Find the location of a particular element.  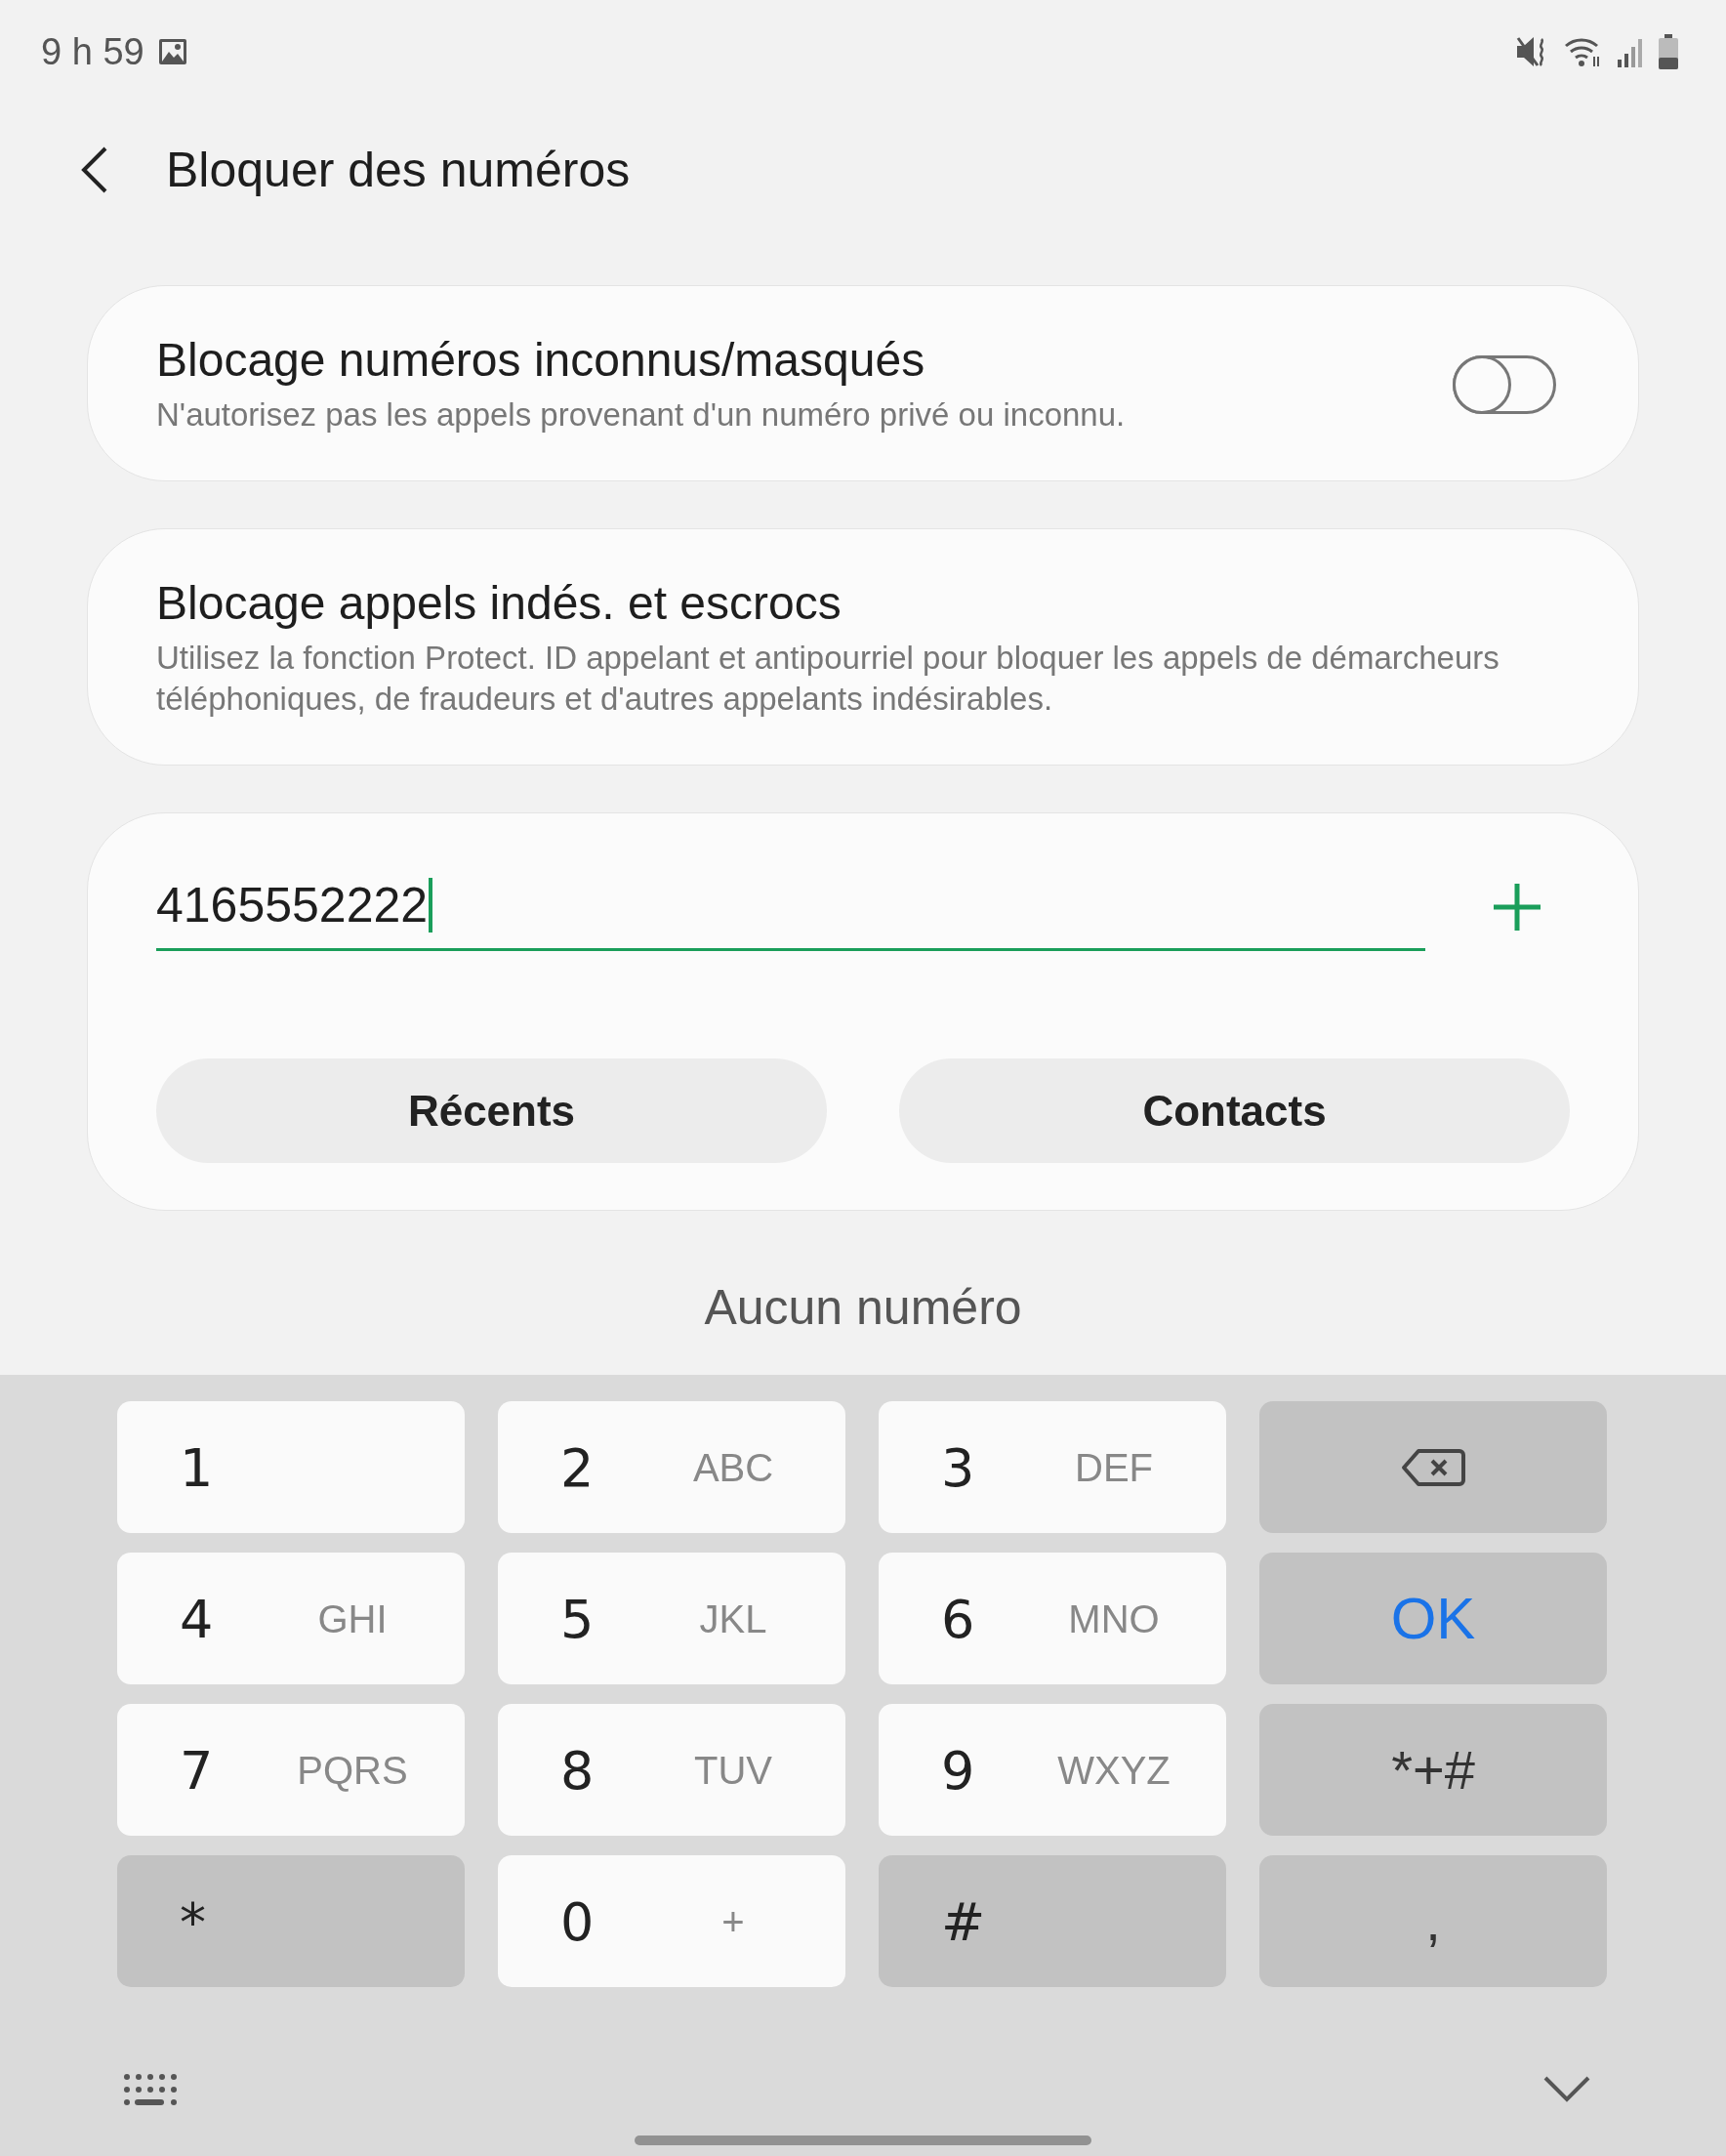

image-icon is located at coordinates (172, 52).